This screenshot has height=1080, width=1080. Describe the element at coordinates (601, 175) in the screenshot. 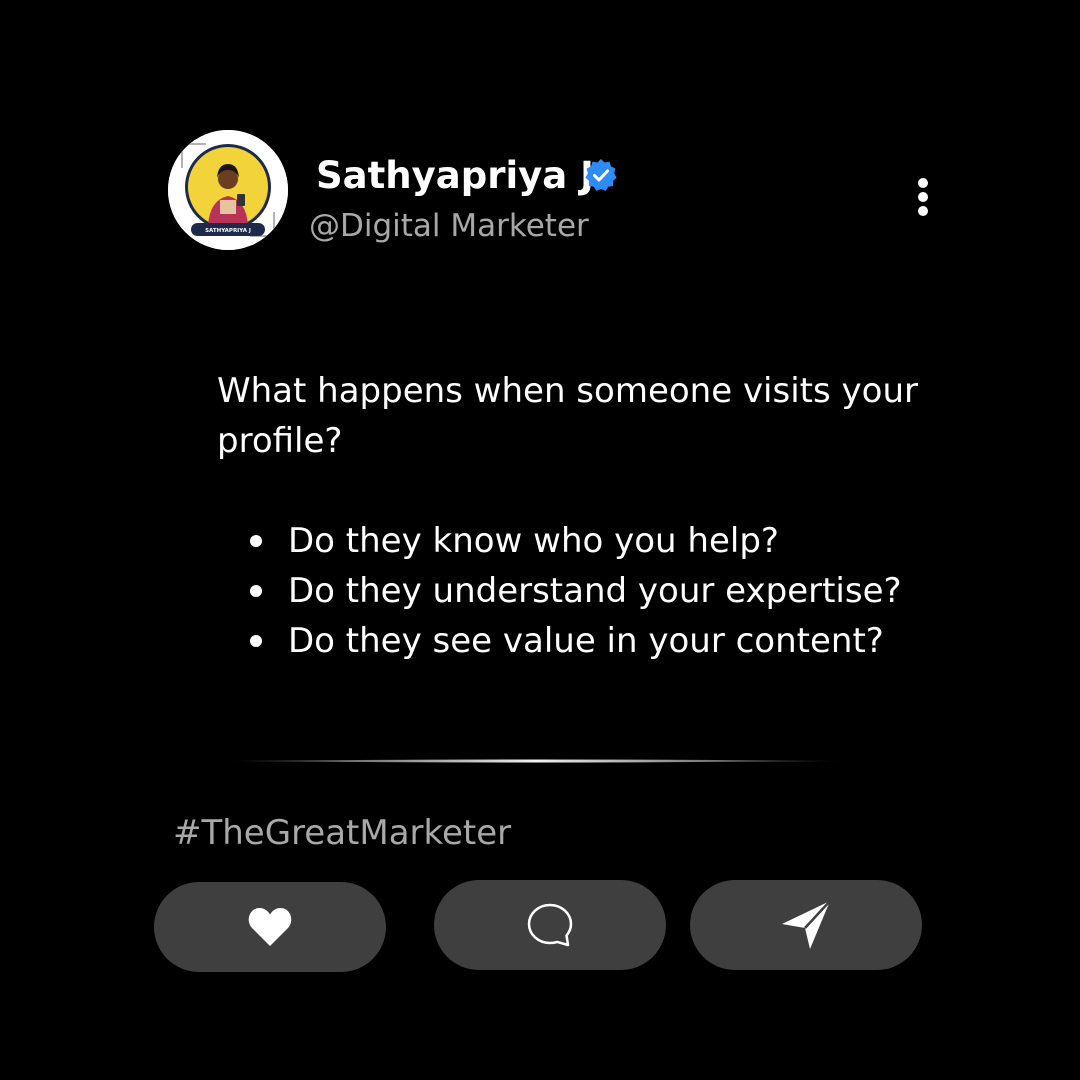

I see `verified-badge-icon` at that location.